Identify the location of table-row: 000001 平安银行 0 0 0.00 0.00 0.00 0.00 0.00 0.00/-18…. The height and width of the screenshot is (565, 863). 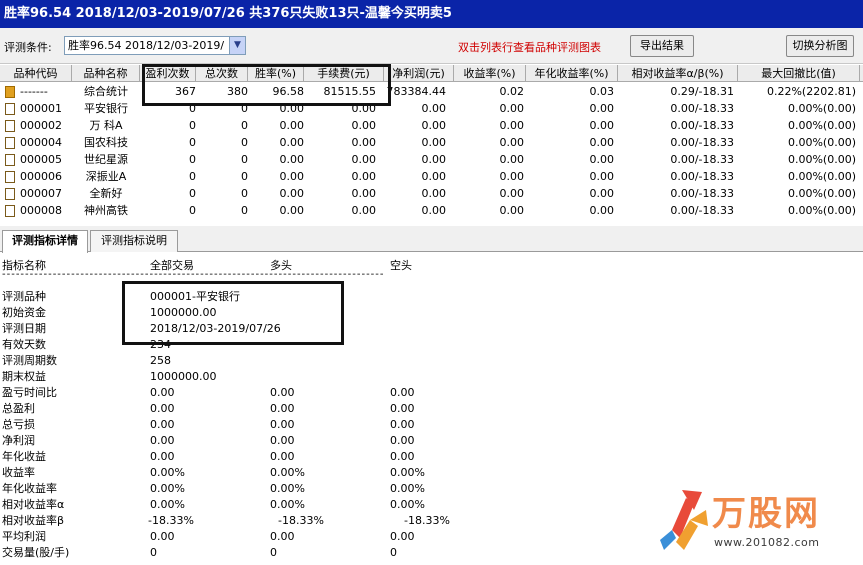
(431, 108).